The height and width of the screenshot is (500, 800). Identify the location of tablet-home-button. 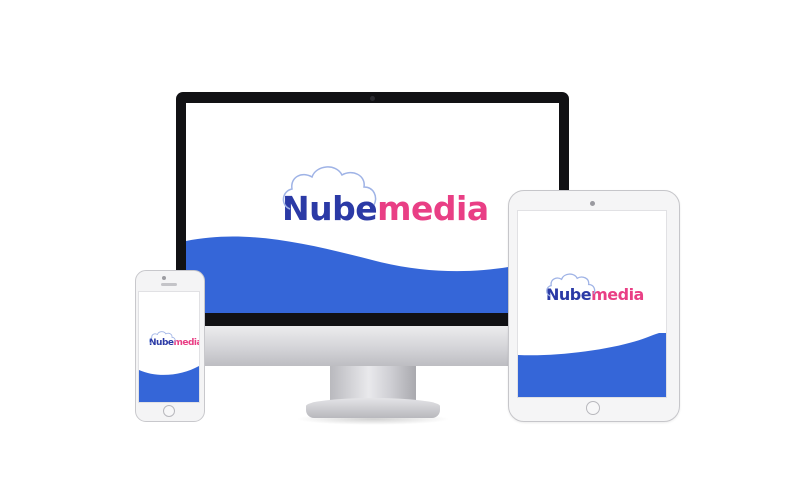
(593, 408).